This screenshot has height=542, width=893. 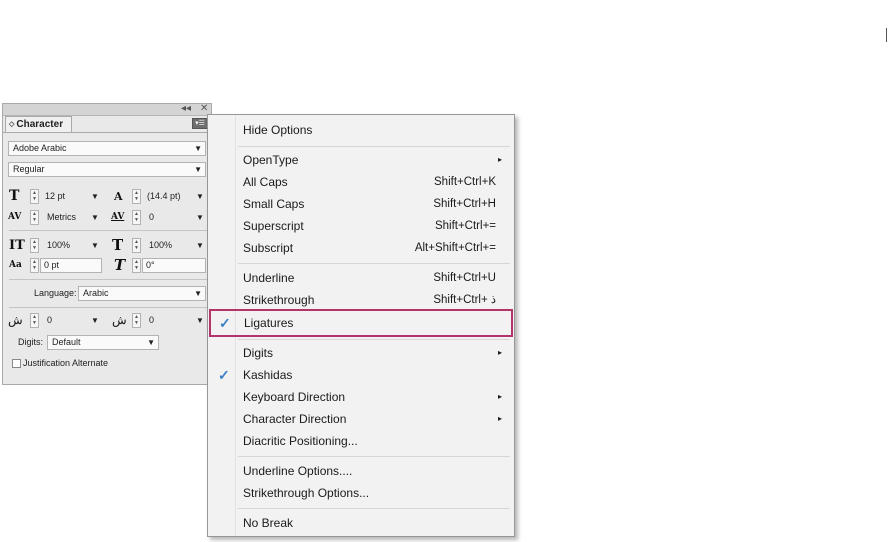 I want to click on language-select: Arabic ▼, so click(x=142, y=293).